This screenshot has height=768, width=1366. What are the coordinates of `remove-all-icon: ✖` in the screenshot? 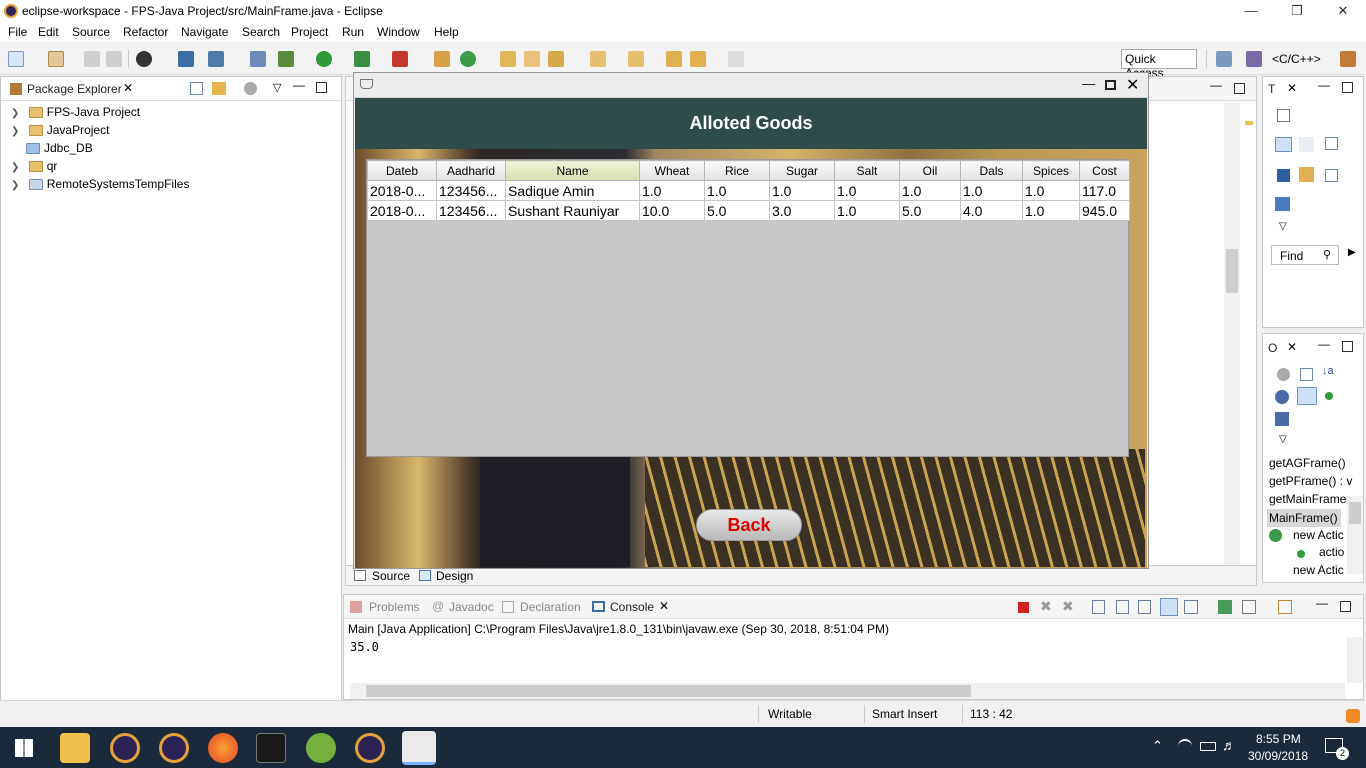 It's located at (1068, 606).